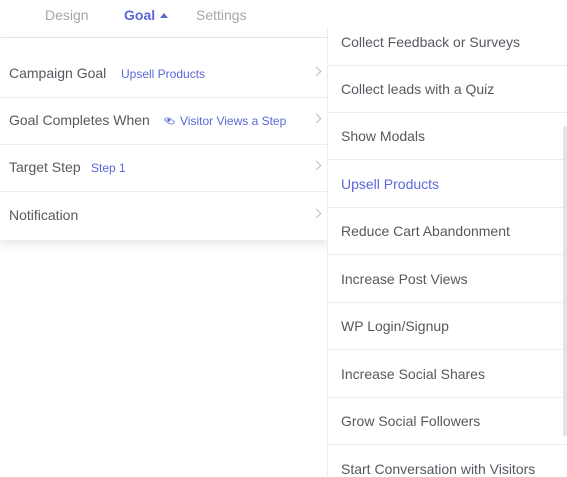 Image resolution: width=567 pixels, height=477 pixels. I want to click on goal-option-start-conversation: Start Conversation with Visitors, so click(447, 461).